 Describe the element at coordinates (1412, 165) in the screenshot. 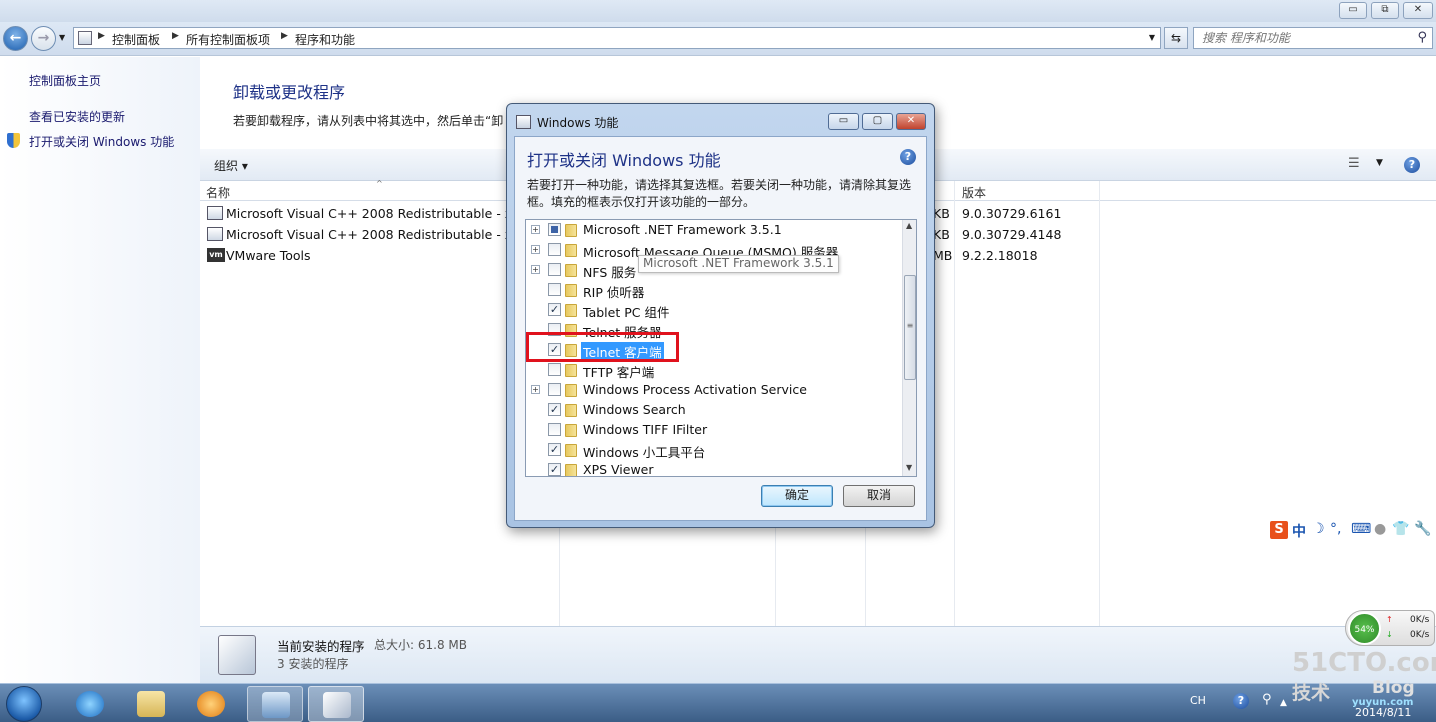

I see `help-icon: ?` at that location.